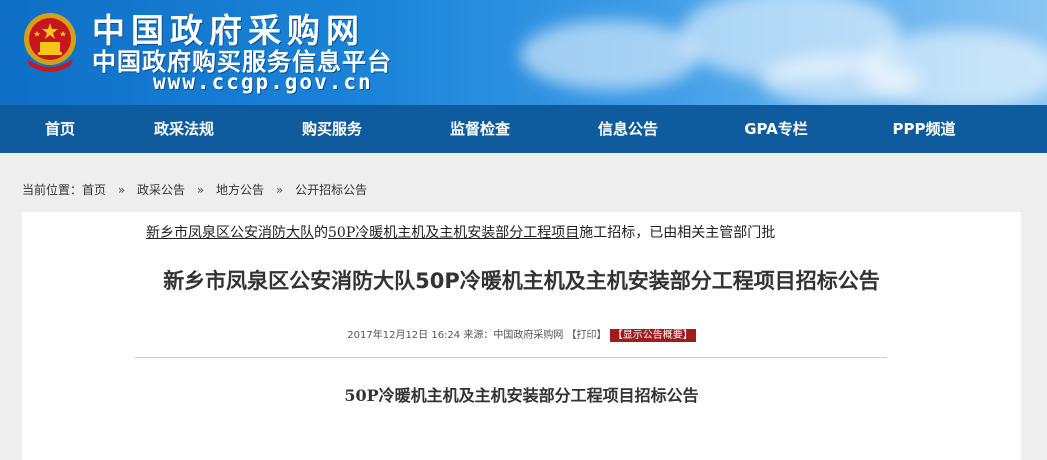  What do you see at coordinates (52, 190) in the screenshot?
I see `breadcrumb-prefix: 当前位置：` at bounding box center [52, 190].